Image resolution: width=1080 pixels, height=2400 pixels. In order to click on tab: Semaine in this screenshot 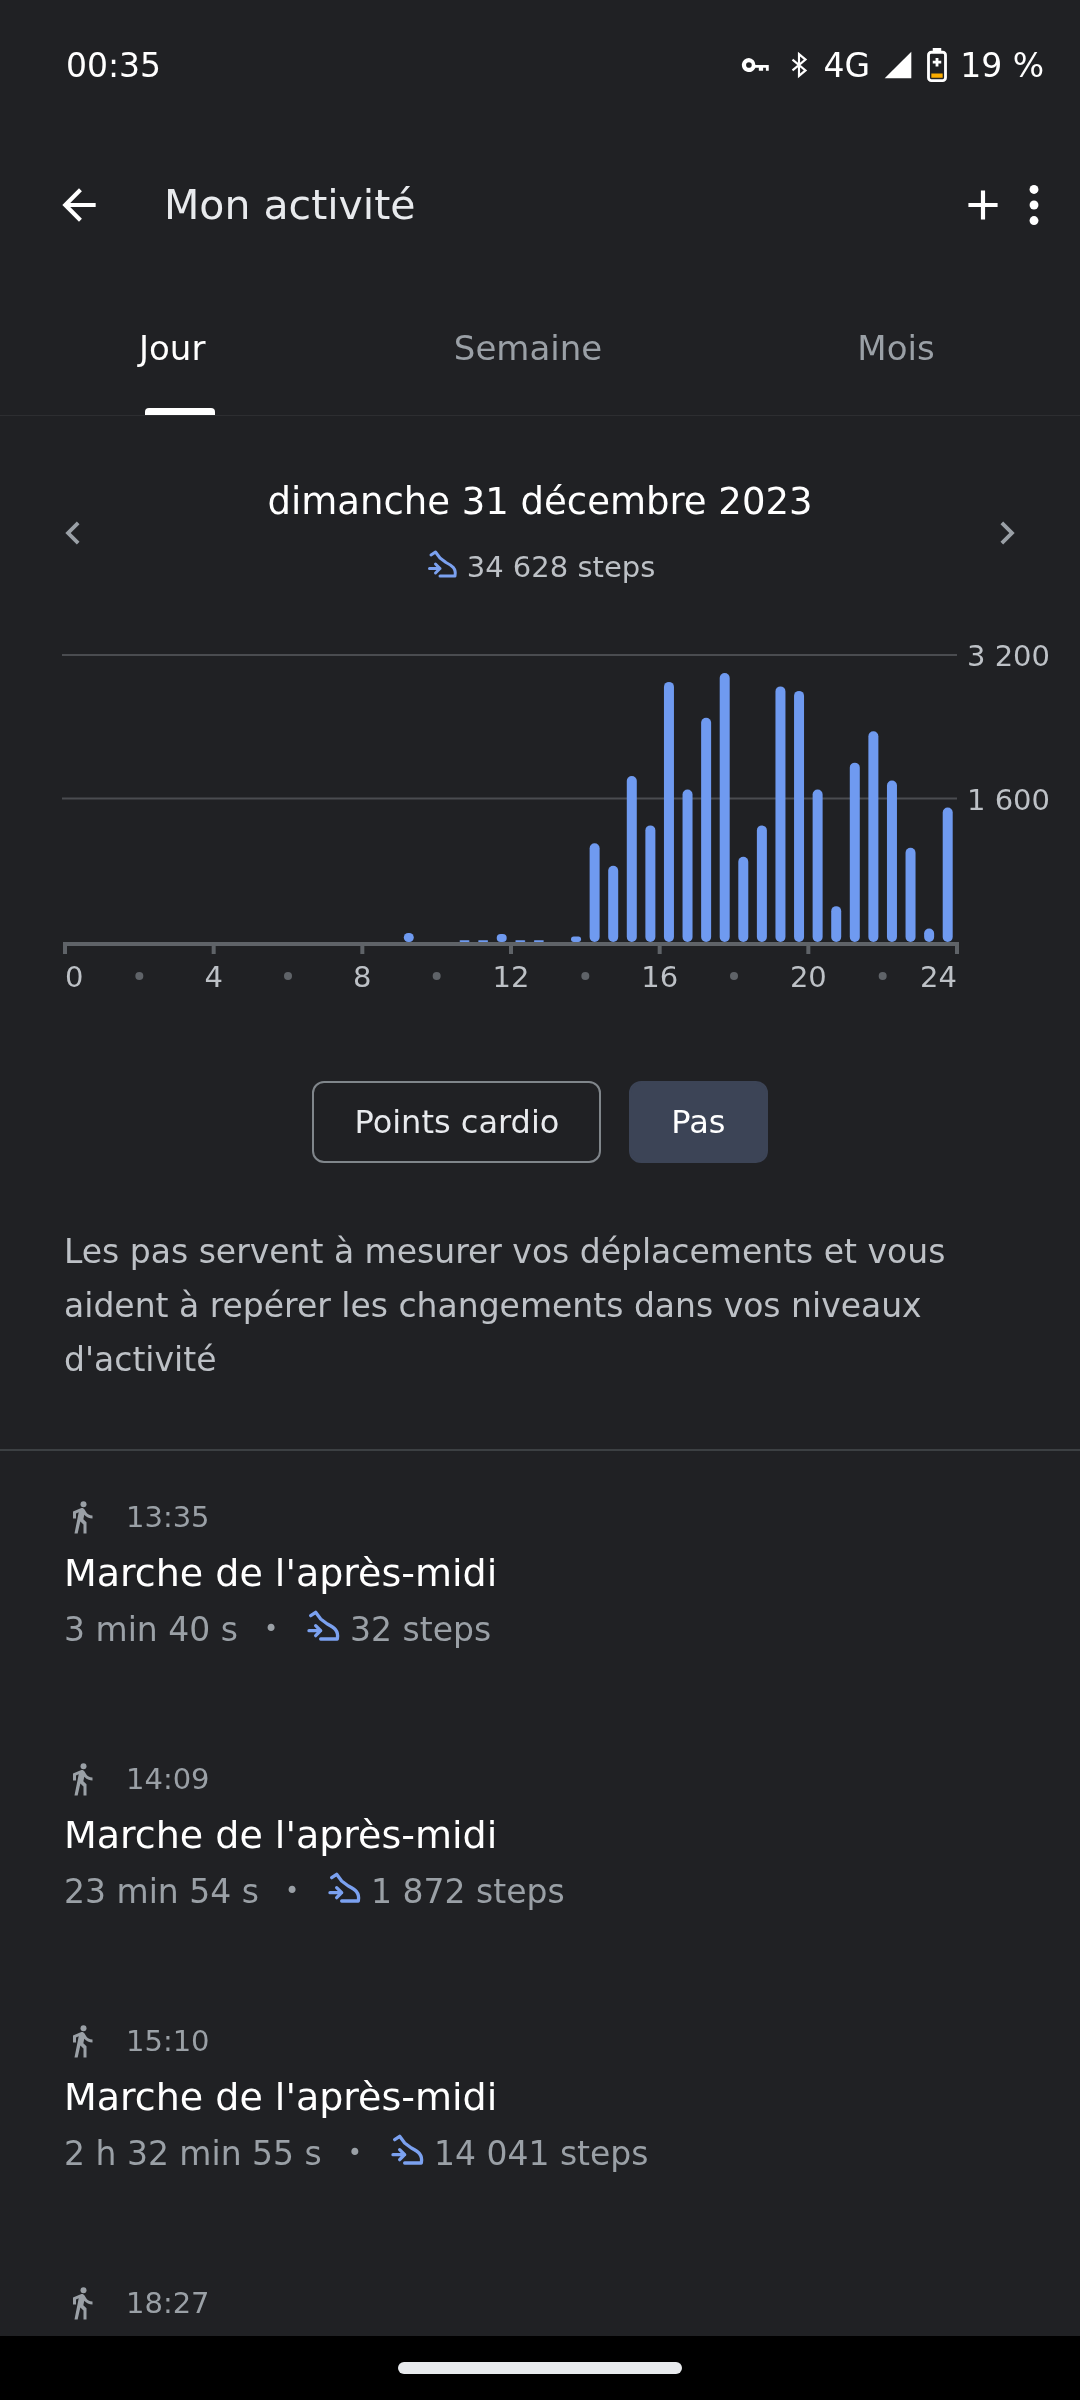, I will do `click(528, 347)`.